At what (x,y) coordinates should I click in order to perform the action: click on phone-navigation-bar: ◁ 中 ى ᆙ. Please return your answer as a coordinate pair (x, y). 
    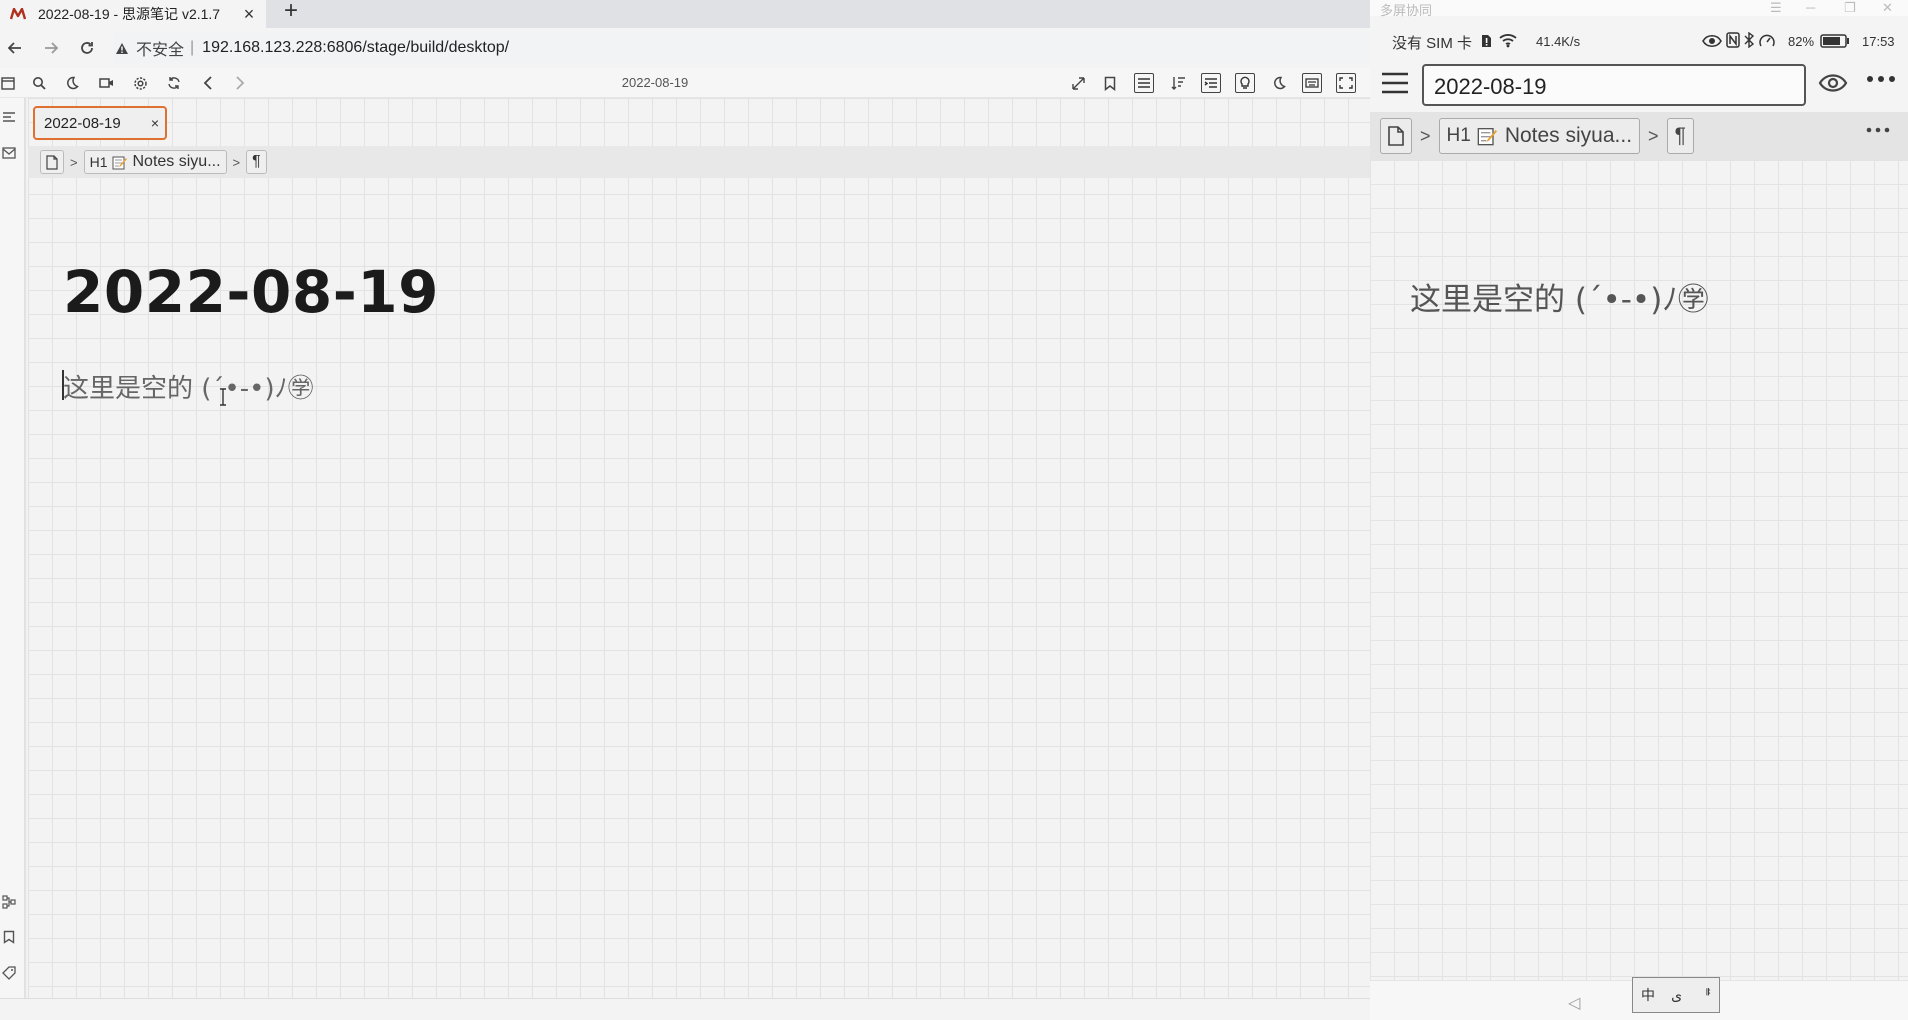
    Looking at the image, I should click on (1639, 998).